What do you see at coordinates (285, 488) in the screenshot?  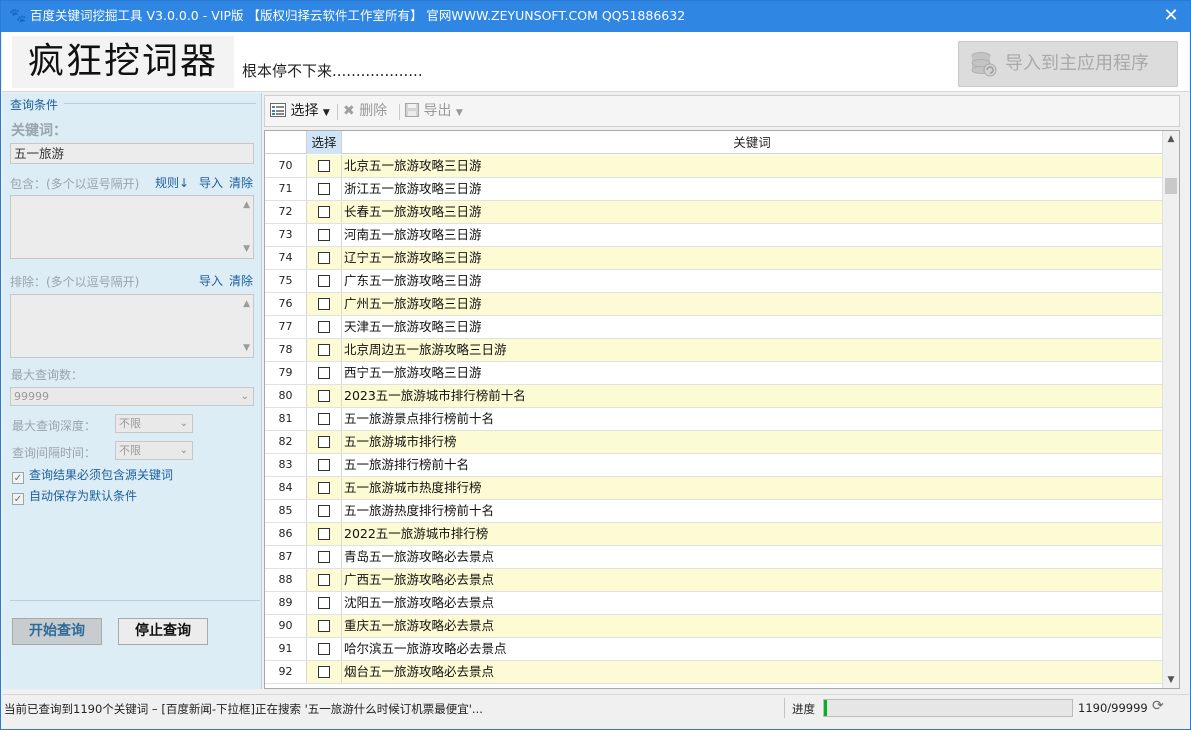 I see `row-number: 84` at bounding box center [285, 488].